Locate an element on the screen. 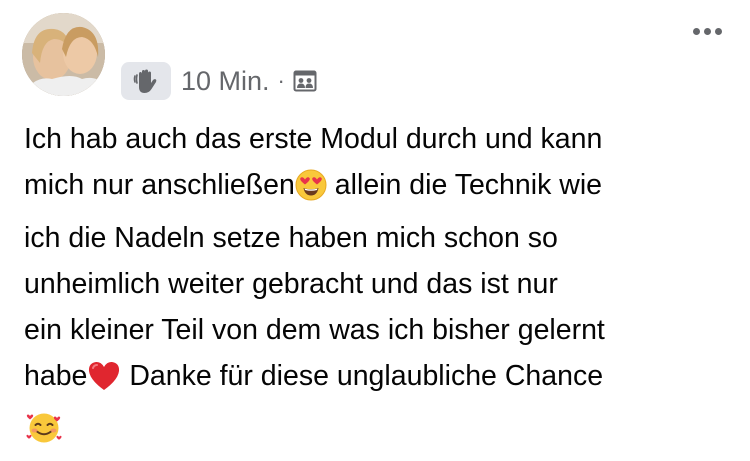 This screenshot has width=750, height=461. more-options-icon is located at coordinates (707, 31).